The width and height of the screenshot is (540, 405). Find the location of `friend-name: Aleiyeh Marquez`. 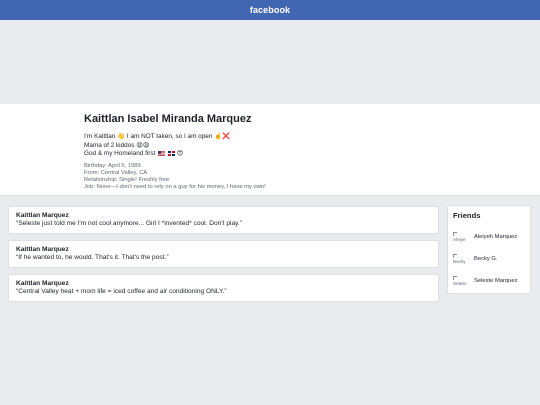

friend-name: Aleiyeh Marquez is located at coordinates (495, 237).